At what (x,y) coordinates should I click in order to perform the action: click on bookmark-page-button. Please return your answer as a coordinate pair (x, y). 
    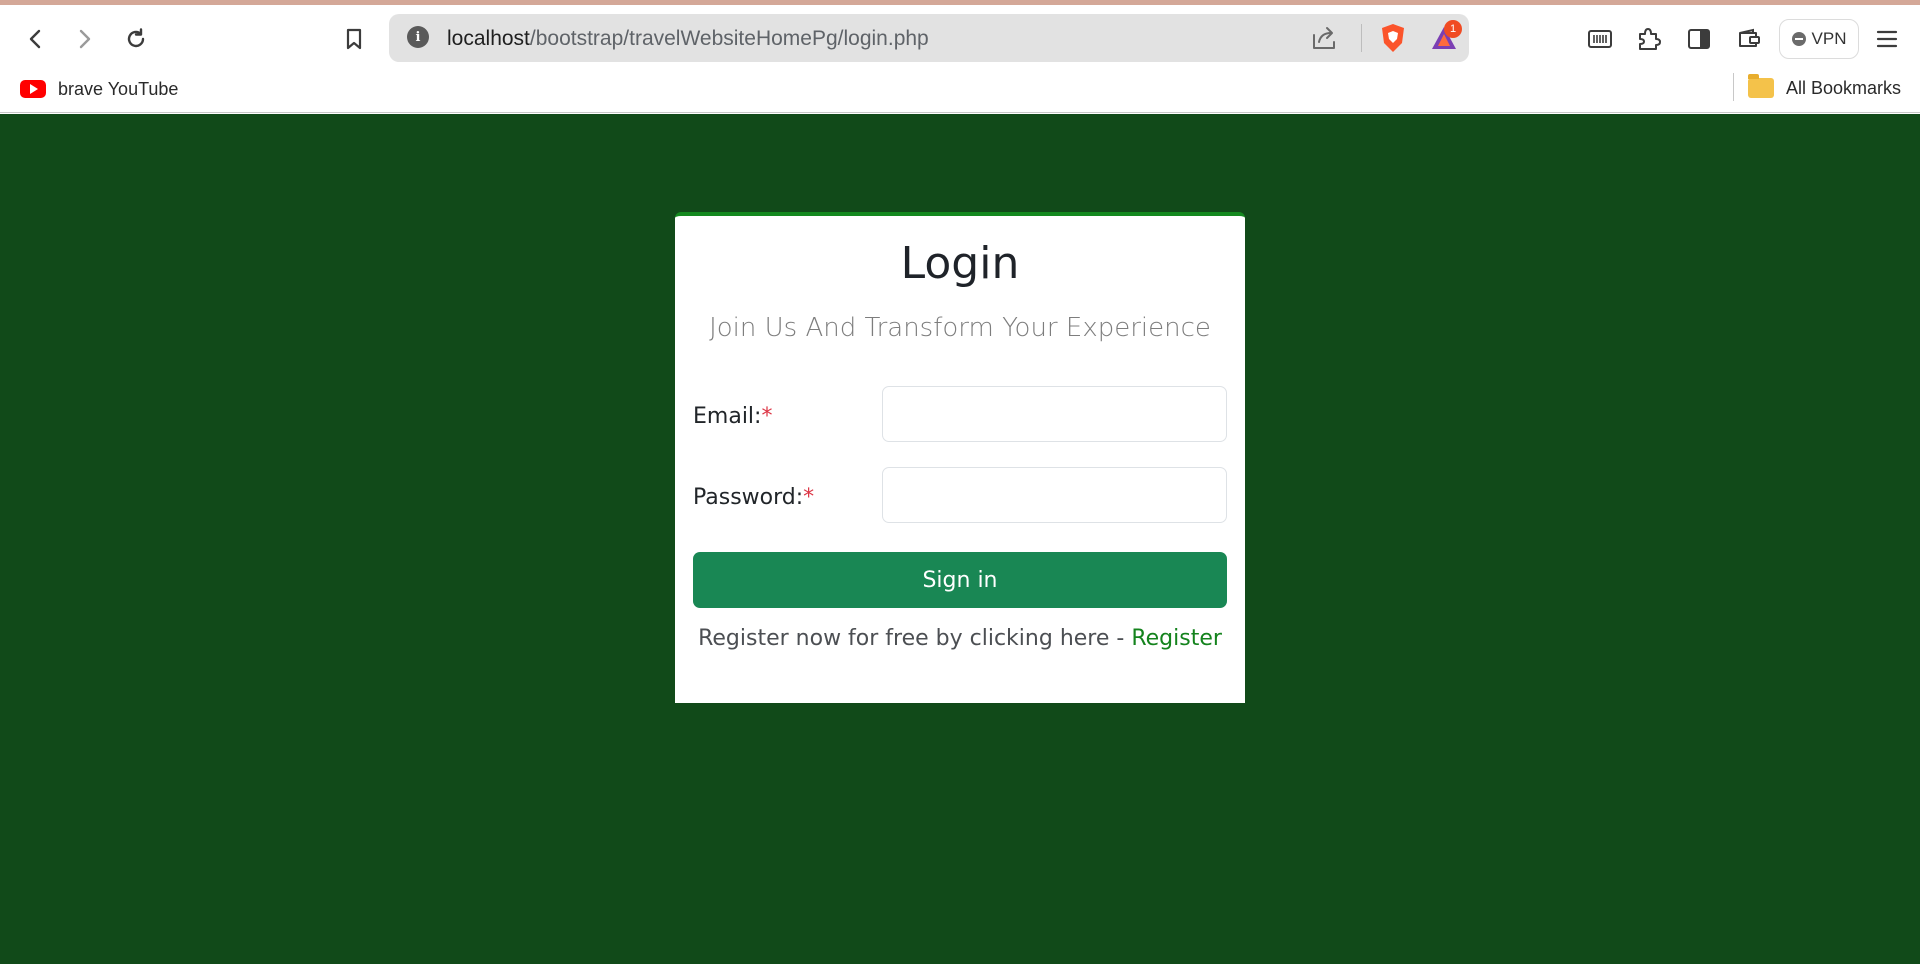
    Looking at the image, I should click on (354, 39).